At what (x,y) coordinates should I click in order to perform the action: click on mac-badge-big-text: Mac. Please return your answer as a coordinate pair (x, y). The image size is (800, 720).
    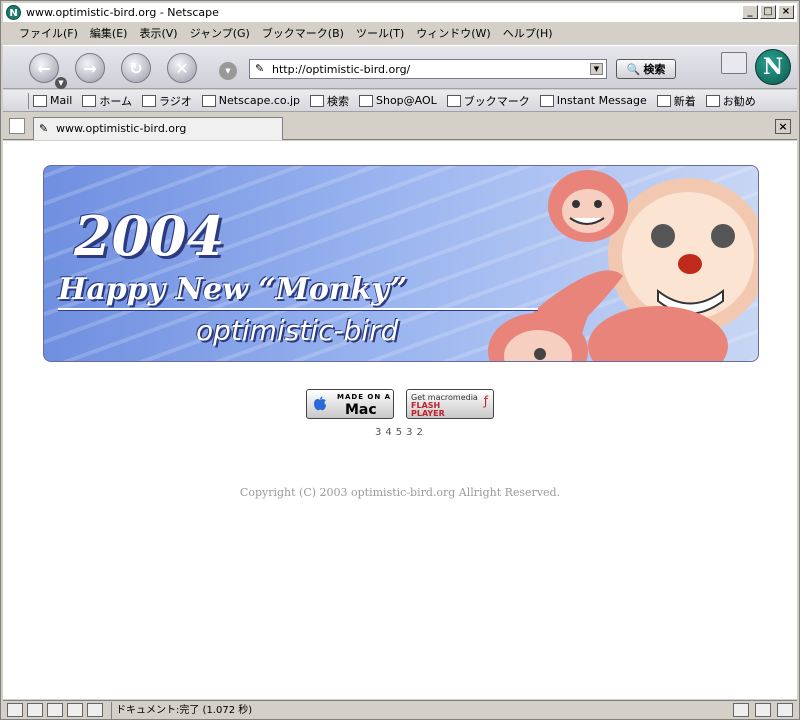
    Looking at the image, I should click on (361, 410).